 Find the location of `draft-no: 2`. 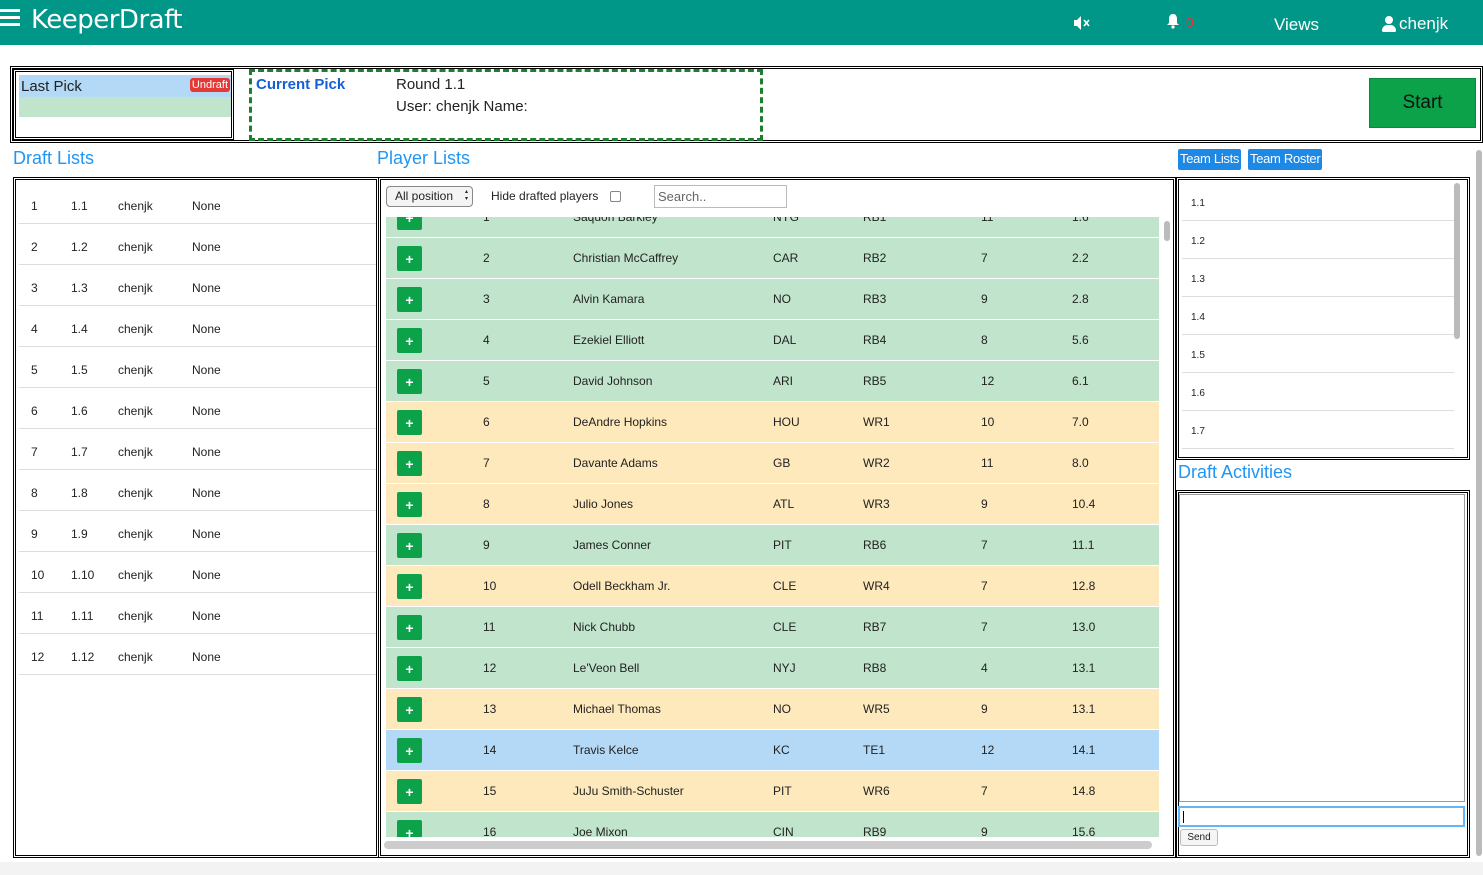

draft-no: 2 is located at coordinates (34, 247).